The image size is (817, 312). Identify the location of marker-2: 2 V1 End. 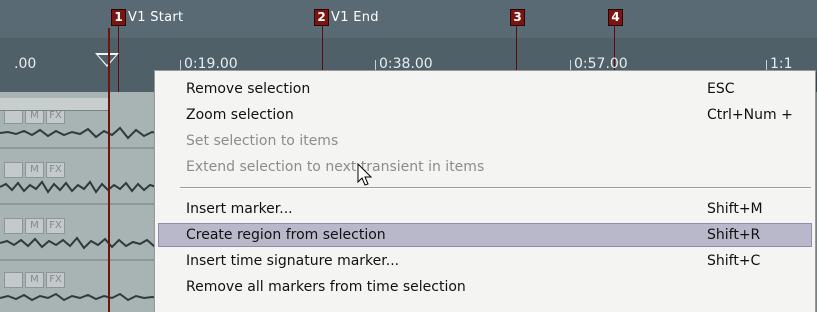
(346, 17).